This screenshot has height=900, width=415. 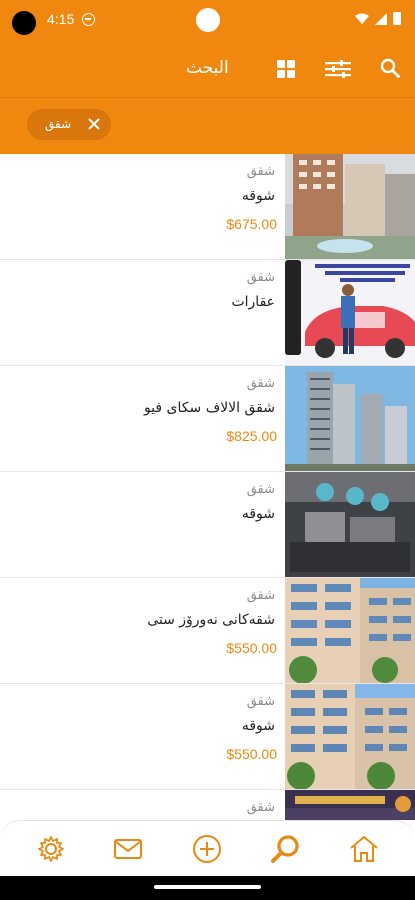 What do you see at coordinates (207, 125) in the screenshot?
I see `filter-bar: شقق` at bounding box center [207, 125].